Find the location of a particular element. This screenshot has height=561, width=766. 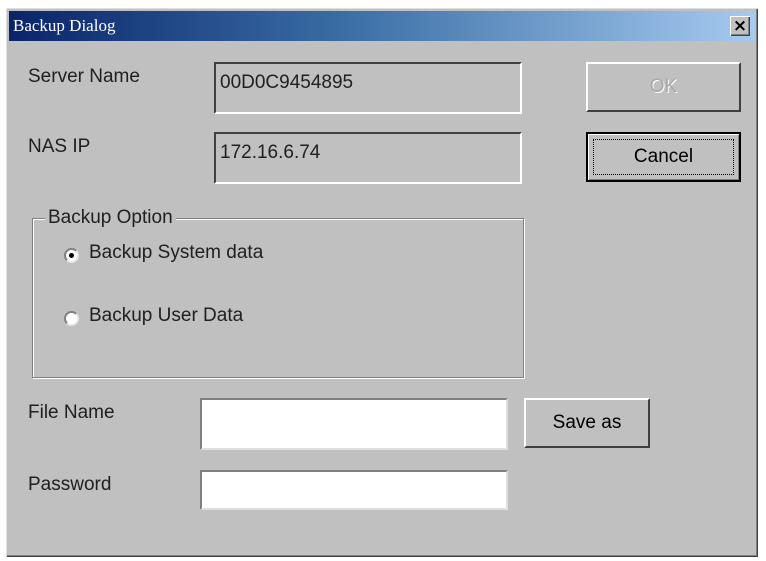

save-as-button: Save as is located at coordinates (587, 423).